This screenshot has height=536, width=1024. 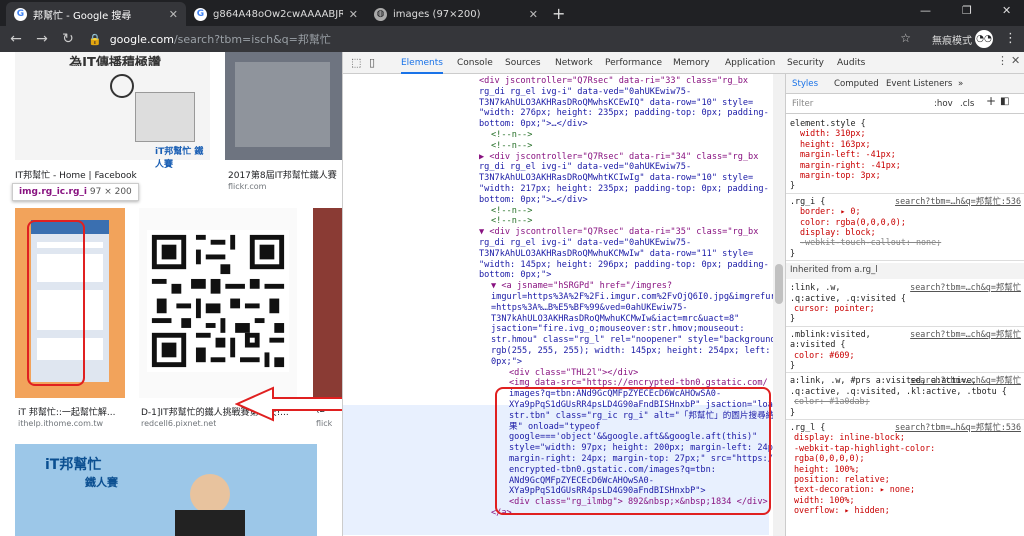 What do you see at coordinates (283, 106) in the screenshot?
I see `result-image-flickr` at bounding box center [283, 106].